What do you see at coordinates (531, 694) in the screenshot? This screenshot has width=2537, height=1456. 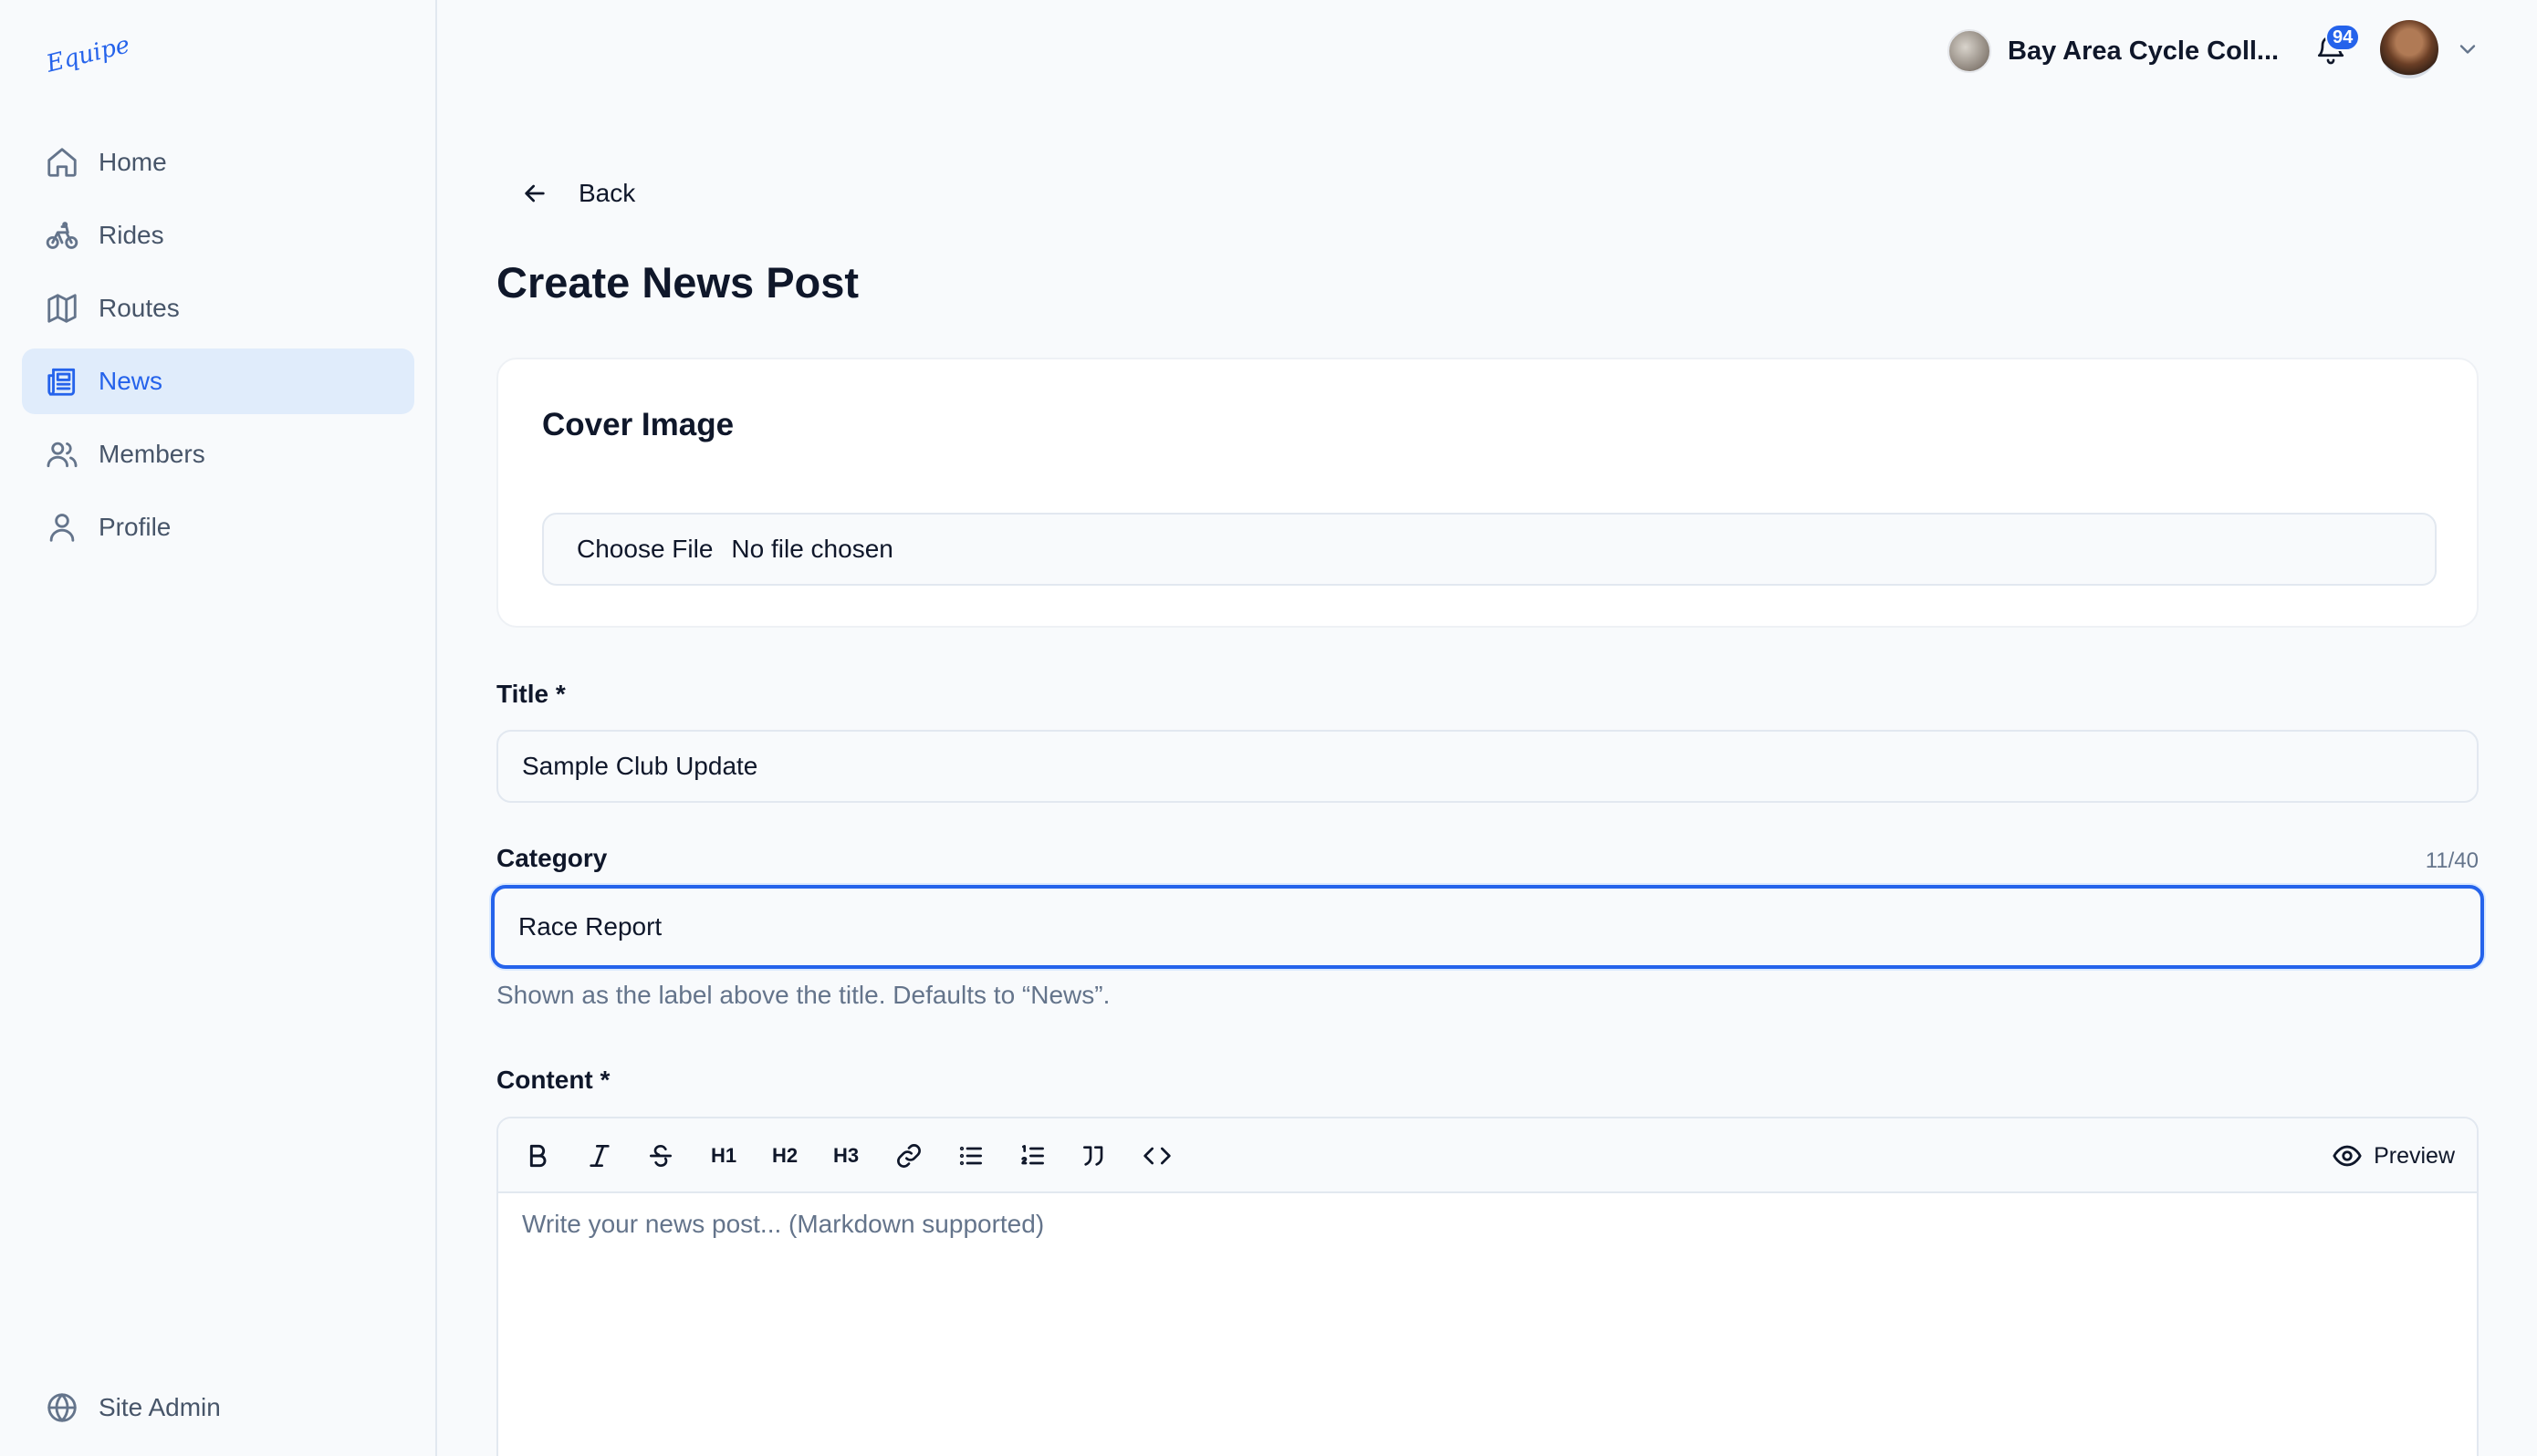 I see `title-label: Title *` at bounding box center [531, 694].